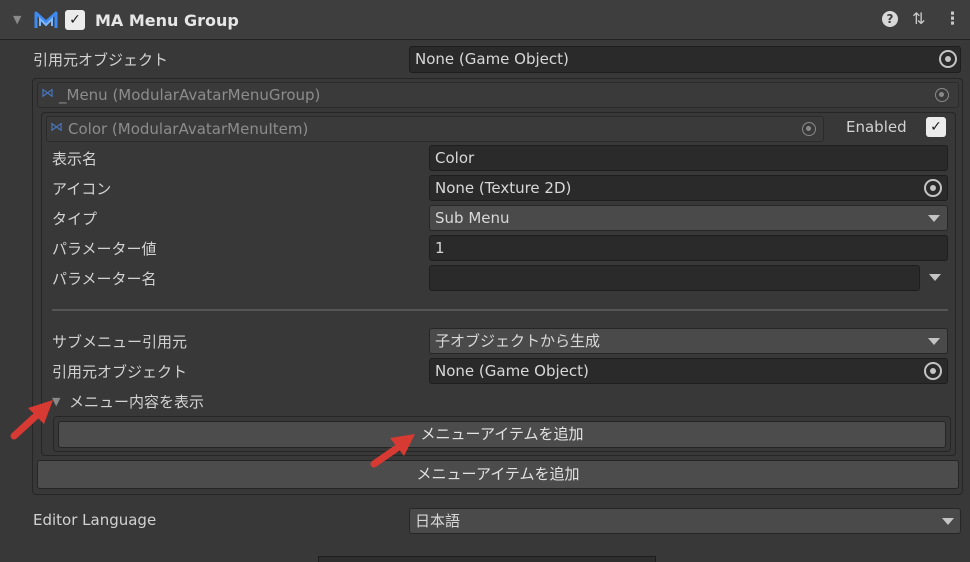  Describe the element at coordinates (918, 18) in the screenshot. I see `presets-icon: ⇅` at that location.